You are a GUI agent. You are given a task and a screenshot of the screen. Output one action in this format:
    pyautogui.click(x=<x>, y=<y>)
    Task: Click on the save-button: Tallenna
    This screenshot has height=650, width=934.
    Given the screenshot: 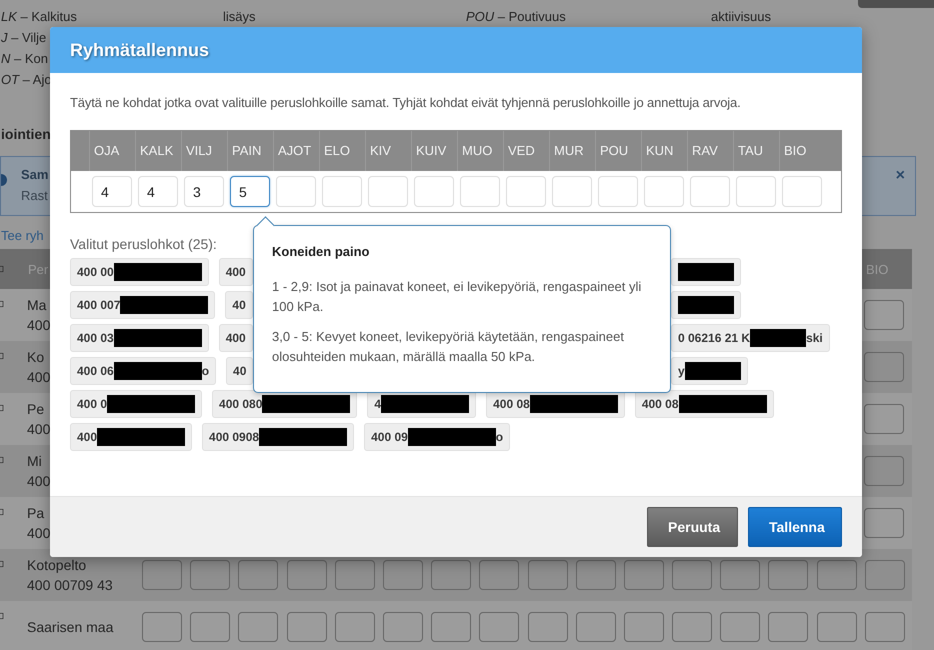 What is the action you would take?
    pyautogui.click(x=795, y=527)
    